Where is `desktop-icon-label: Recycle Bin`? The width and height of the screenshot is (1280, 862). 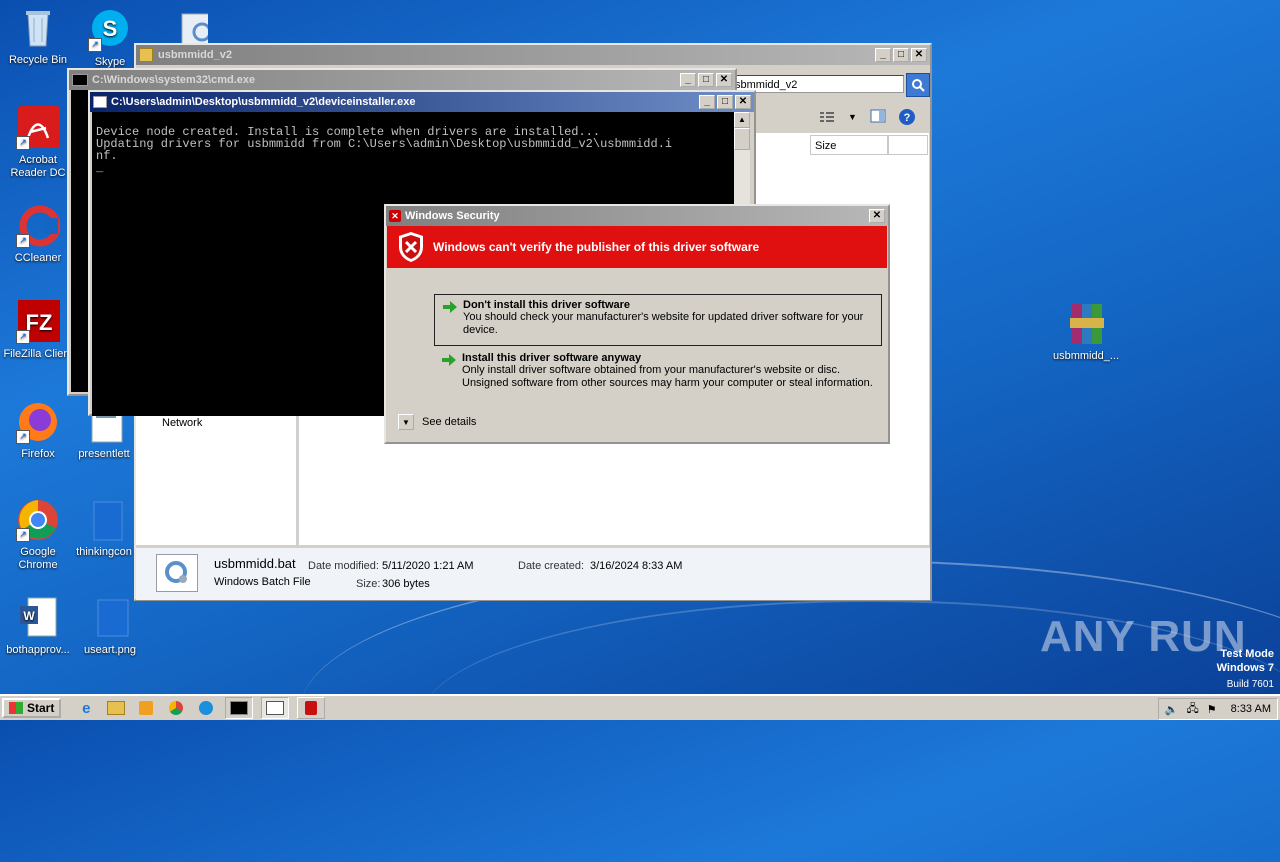
desktop-icon-label: Recycle Bin is located at coordinates (38, 60).